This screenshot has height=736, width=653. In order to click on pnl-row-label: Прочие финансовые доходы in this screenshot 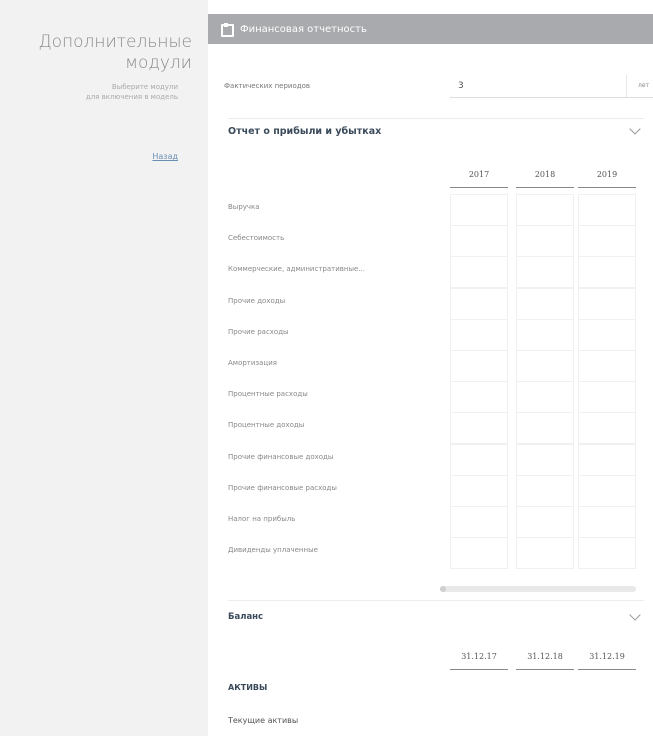, I will do `click(281, 456)`.